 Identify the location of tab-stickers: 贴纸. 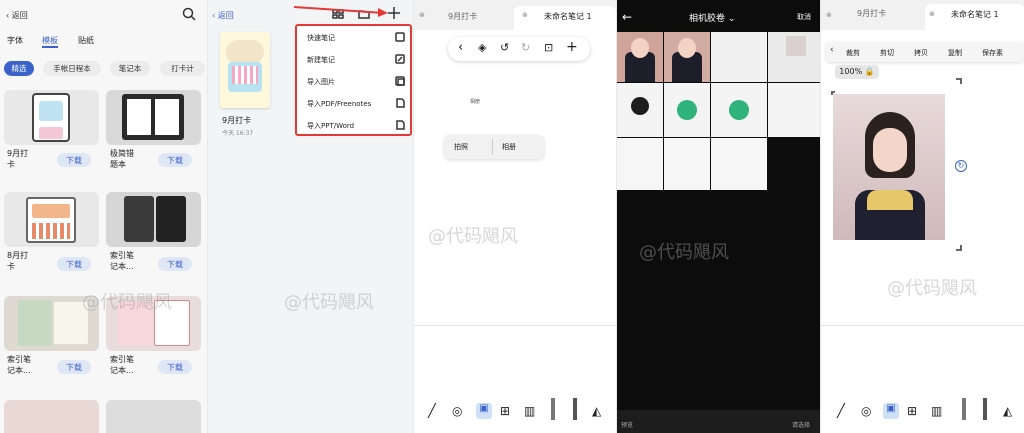
(86, 40).